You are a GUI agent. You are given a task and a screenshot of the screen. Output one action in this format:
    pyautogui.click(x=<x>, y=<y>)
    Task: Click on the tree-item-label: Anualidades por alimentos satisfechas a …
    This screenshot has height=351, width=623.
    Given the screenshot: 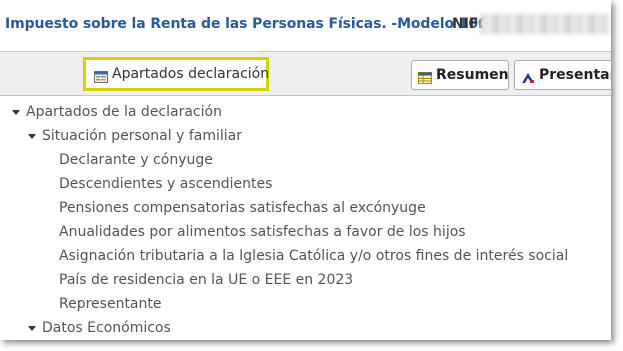 What is the action you would take?
    pyautogui.click(x=262, y=232)
    